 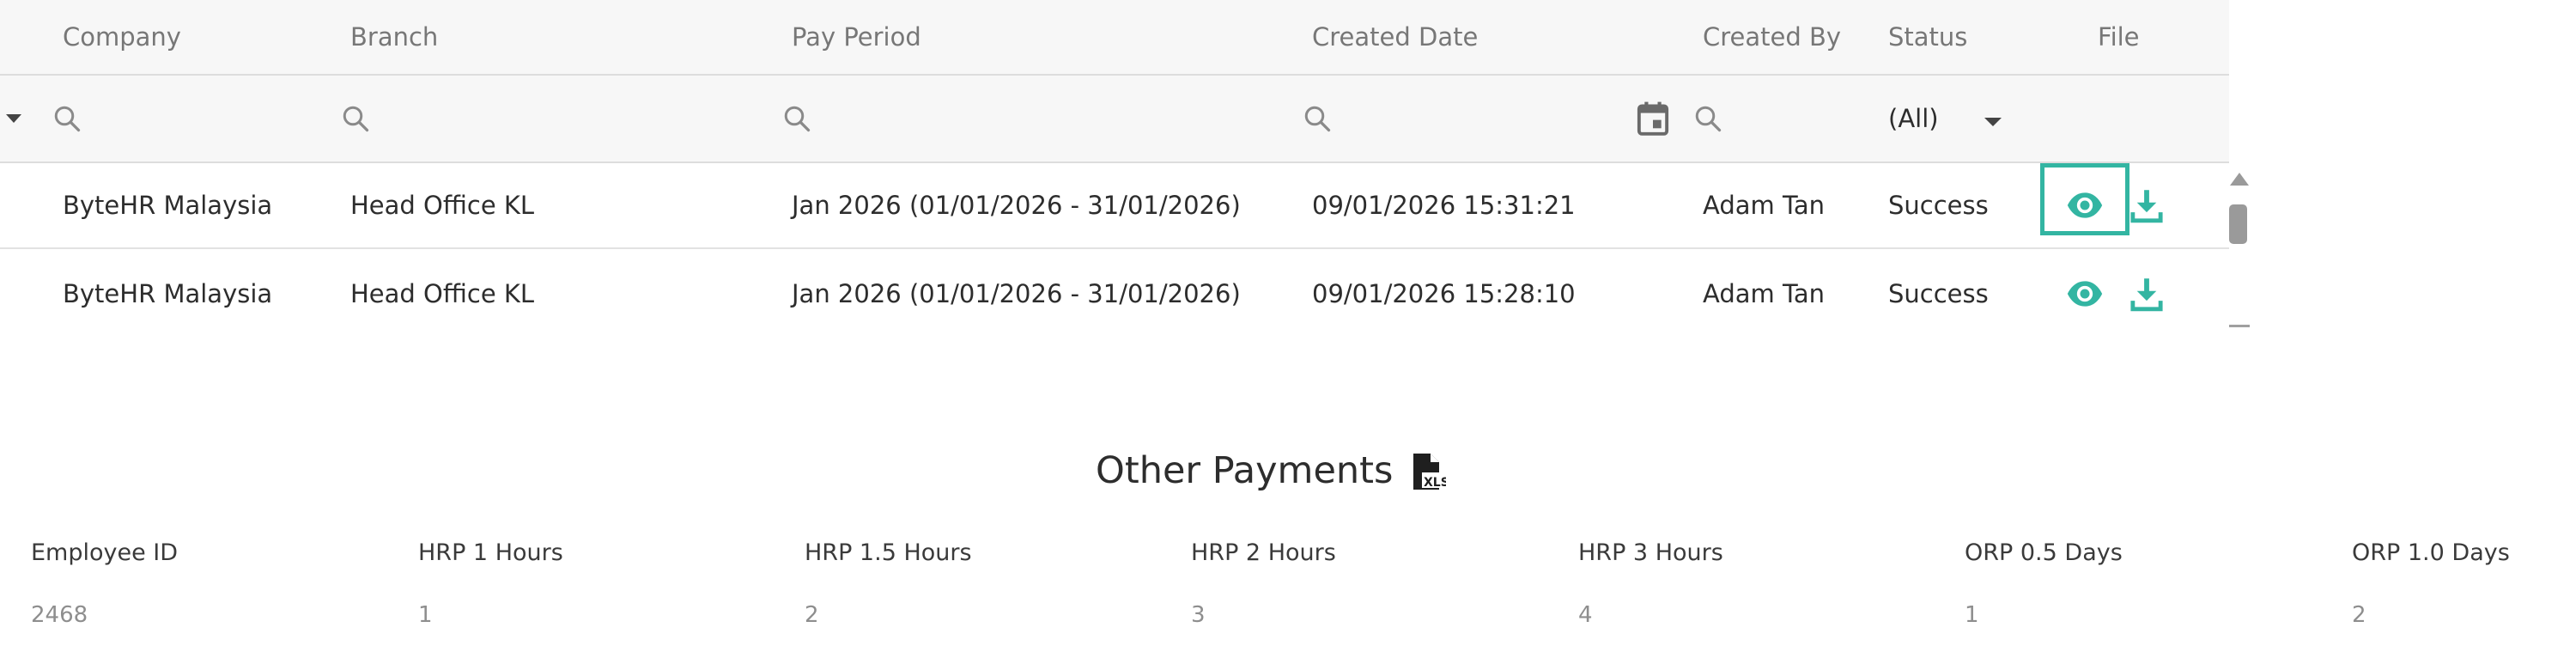 I want to click on scroll-up-arrow-icon, so click(x=2239, y=180).